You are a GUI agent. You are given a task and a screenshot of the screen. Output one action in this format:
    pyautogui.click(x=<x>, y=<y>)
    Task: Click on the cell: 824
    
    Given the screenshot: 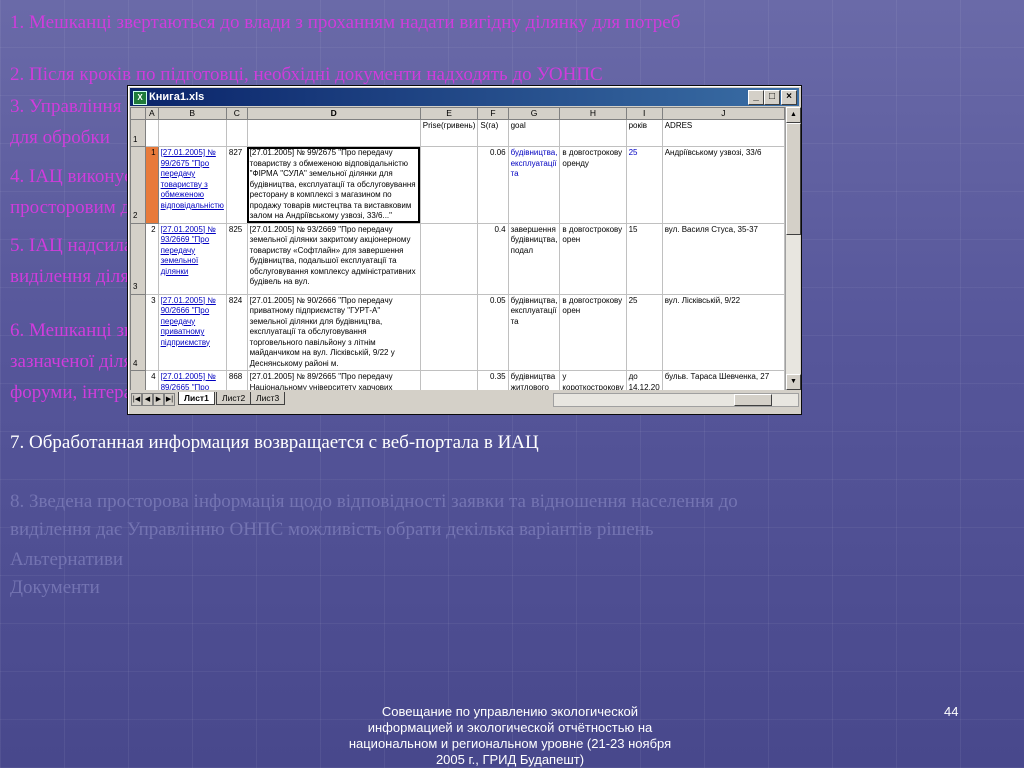 What is the action you would take?
    pyautogui.click(x=236, y=332)
    